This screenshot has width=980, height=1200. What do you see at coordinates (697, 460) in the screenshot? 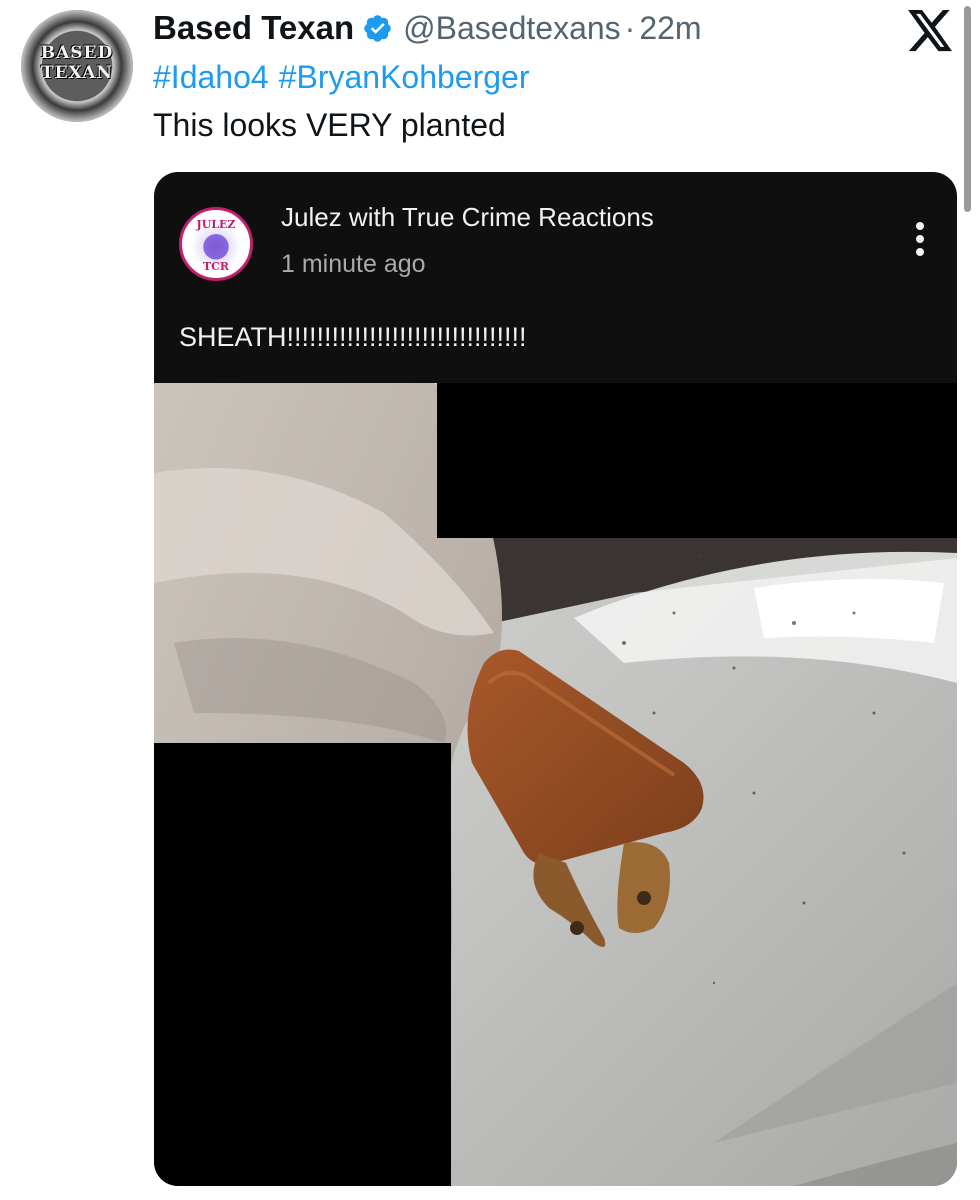
I see `redaction-block-top` at bounding box center [697, 460].